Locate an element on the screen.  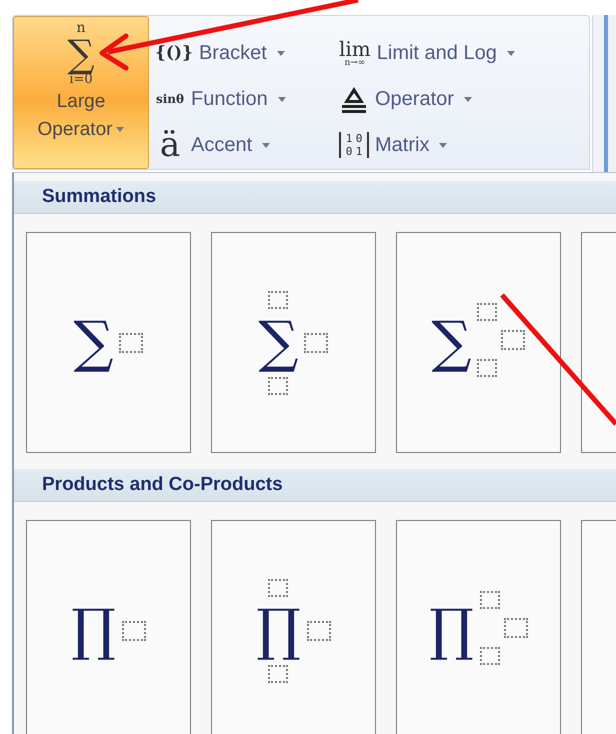
ribbon-command: 1 0 0 1 Matrix is located at coordinates (459, 145).